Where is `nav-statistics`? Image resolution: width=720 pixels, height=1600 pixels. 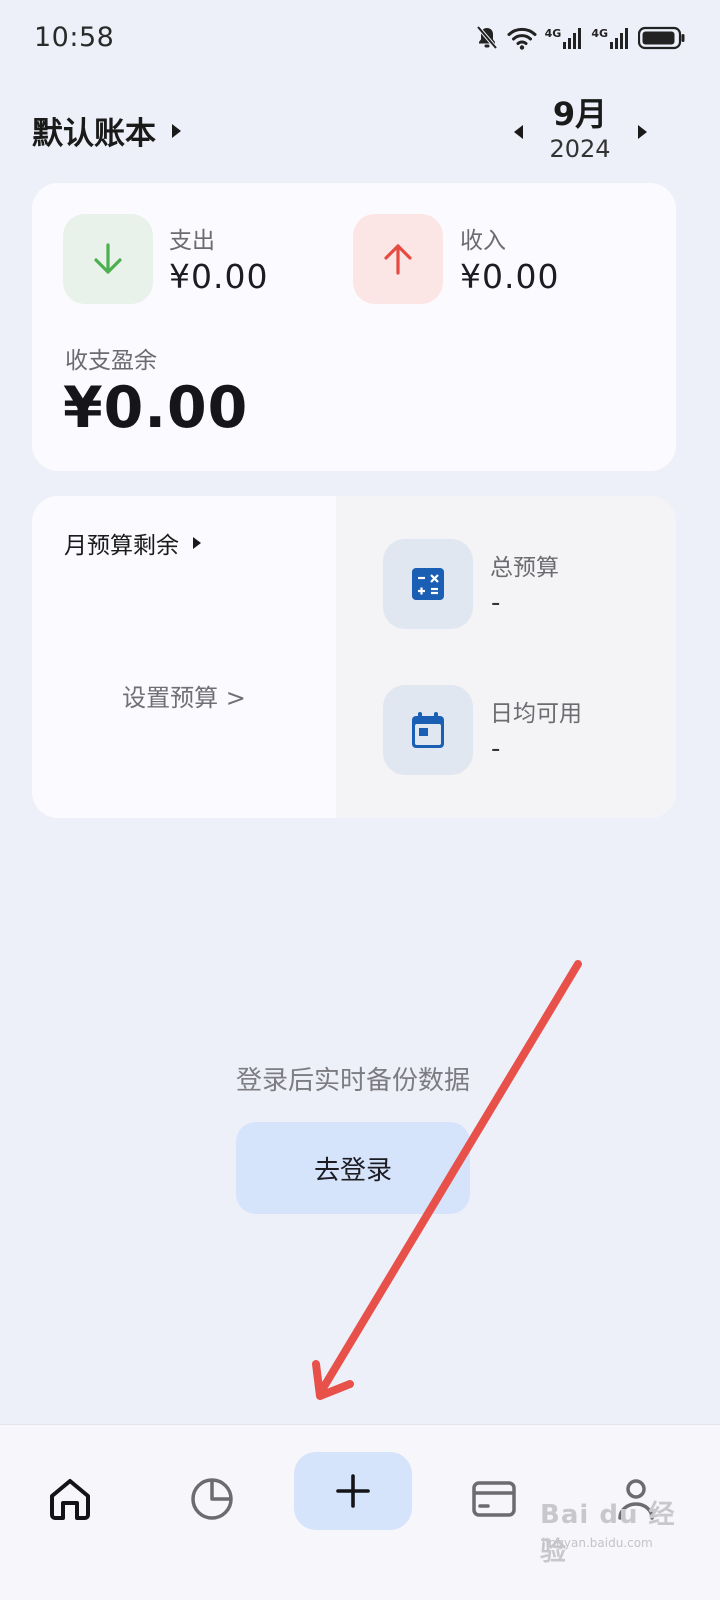 nav-statistics is located at coordinates (212, 1499).